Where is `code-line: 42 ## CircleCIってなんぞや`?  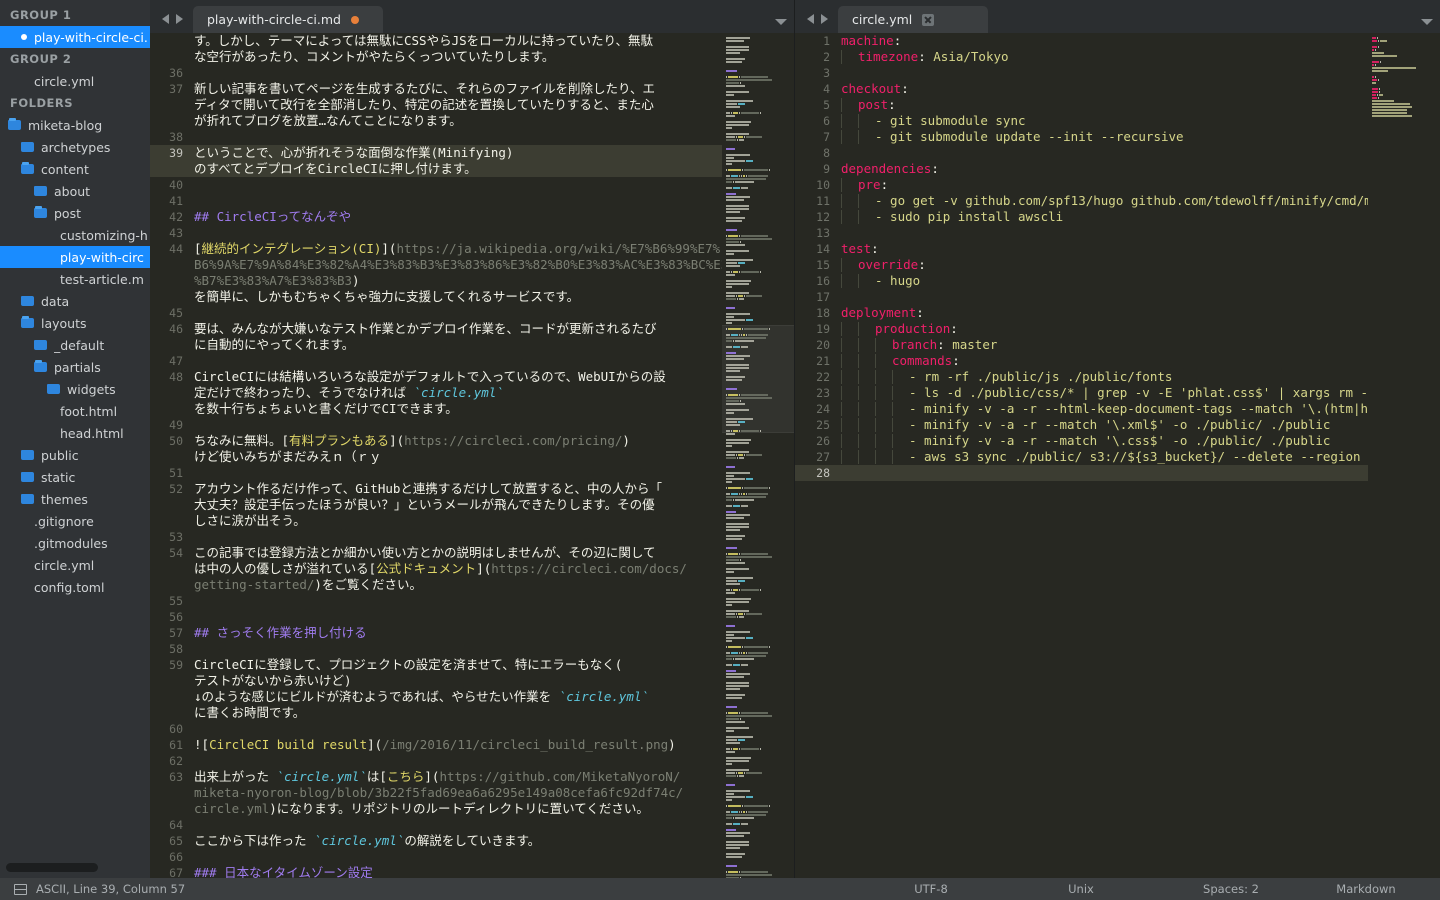 code-line: 42 ## CircleCIってなんぞや is located at coordinates (436, 217).